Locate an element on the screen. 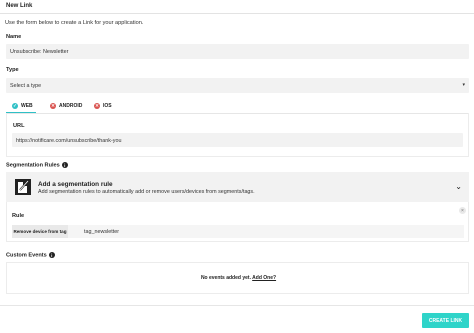 The width and height of the screenshot is (474, 333). type-value: Select a type is located at coordinates (26, 86).